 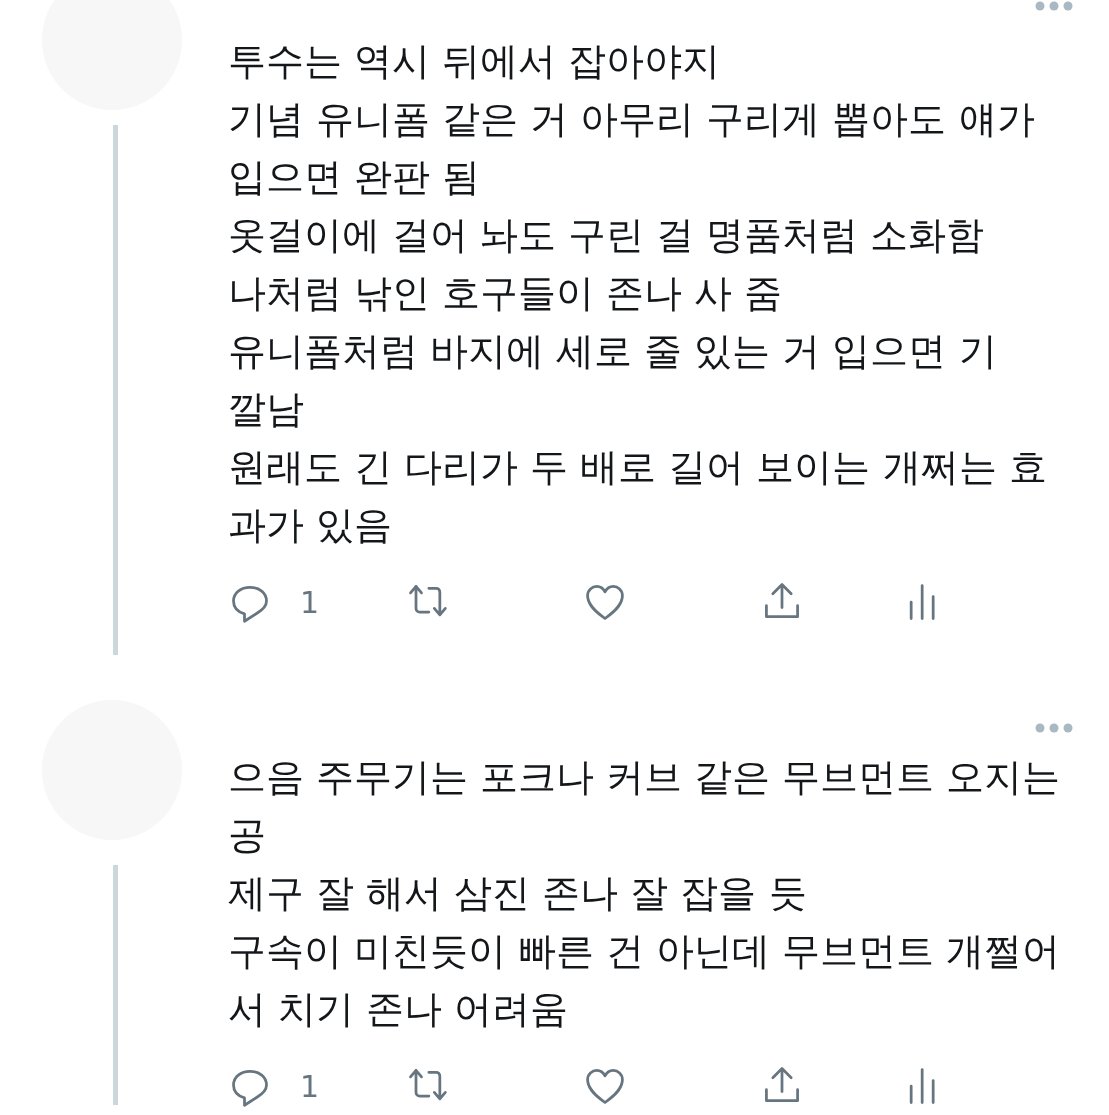 What do you see at coordinates (638, 467) in the screenshot?
I see `tweet-text: 원래도 긴 다리가 두 배로 길어 보이는 개쩌는 효` at bounding box center [638, 467].